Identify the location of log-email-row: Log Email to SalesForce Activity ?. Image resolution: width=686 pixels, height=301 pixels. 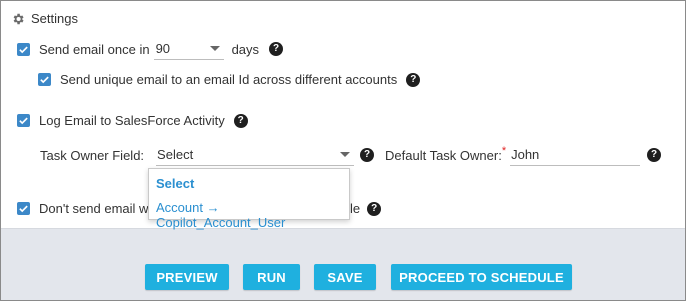
(132, 120).